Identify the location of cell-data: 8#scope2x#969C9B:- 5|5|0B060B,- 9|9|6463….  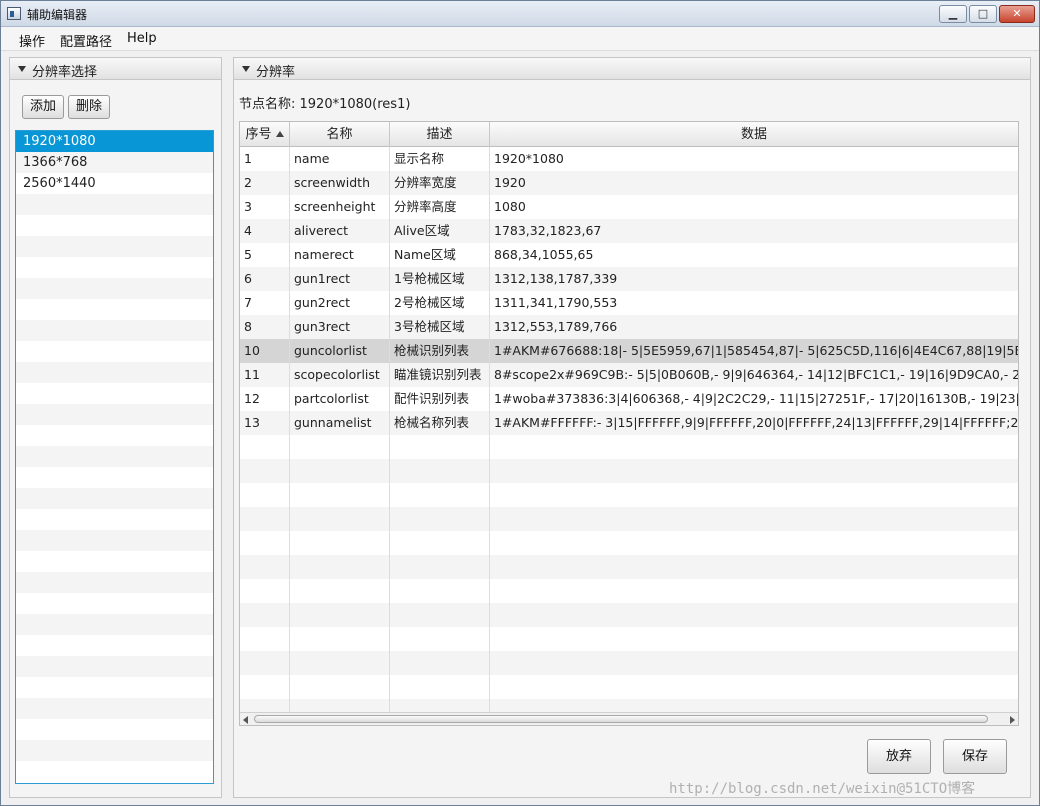
(756, 374).